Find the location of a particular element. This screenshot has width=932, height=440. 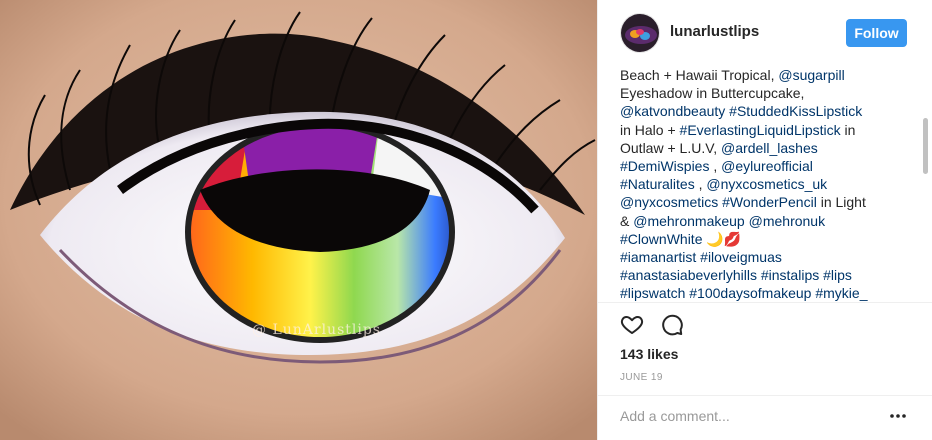

caption-line: #Naturalites , @nyxcosmetics_uk is located at coordinates (766, 184).